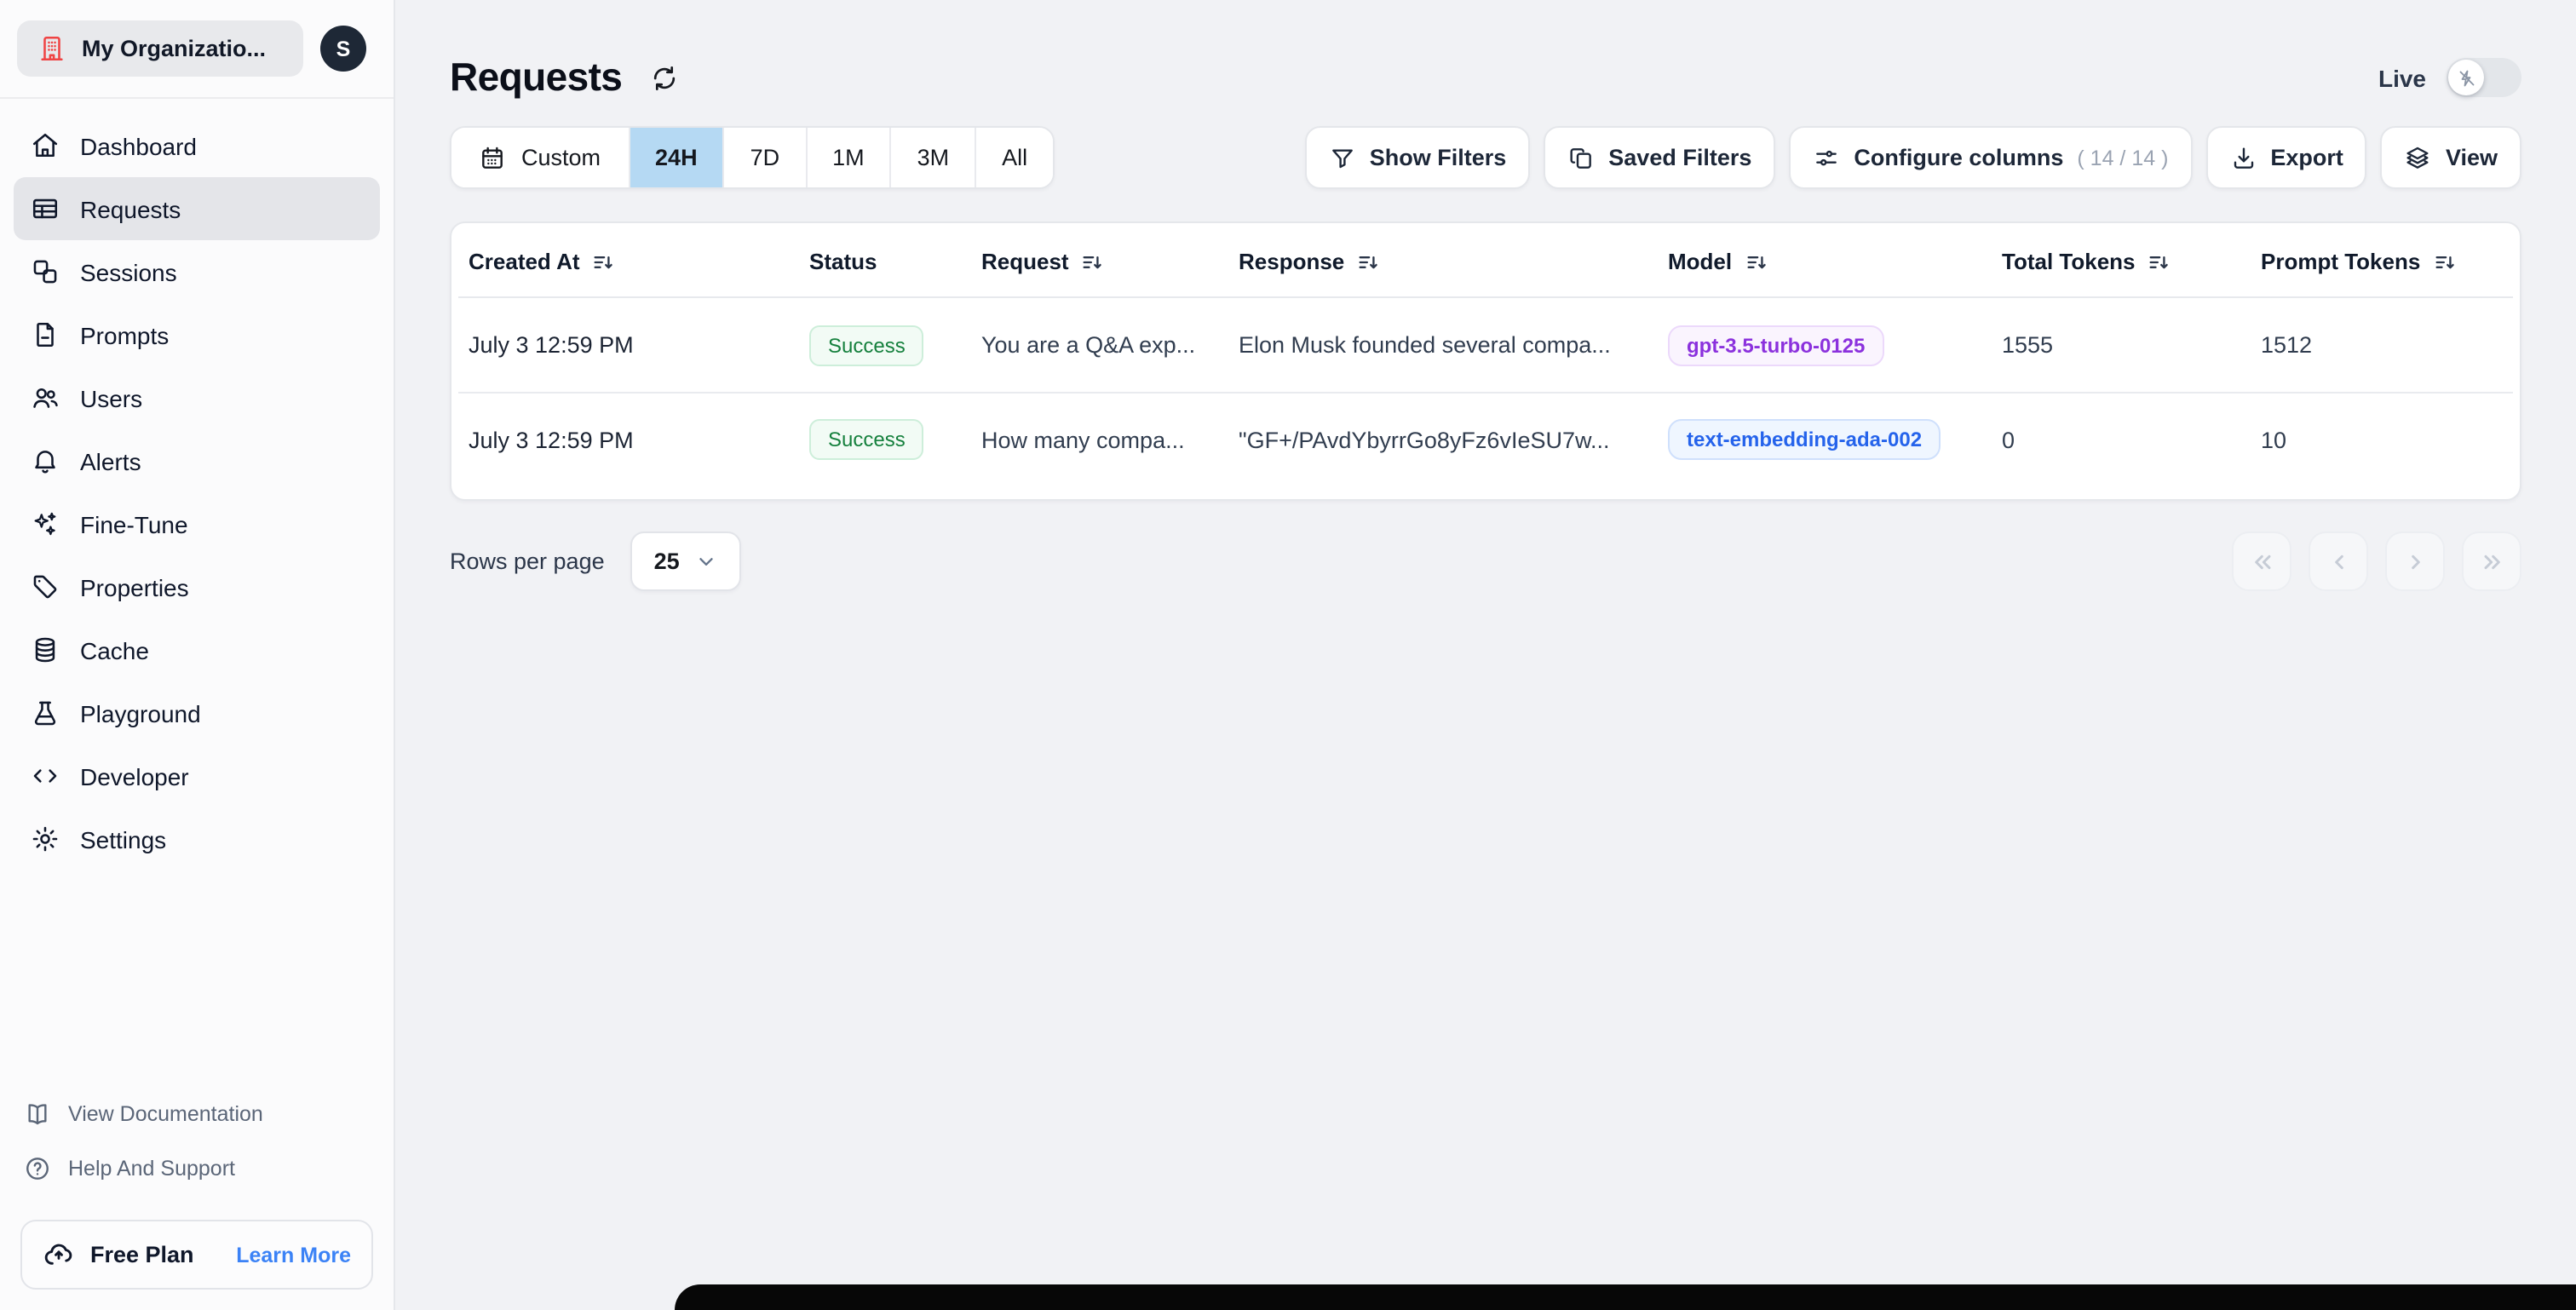 The height and width of the screenshot is (1310, 2576). I want to click on column-header-total-tokens: Total Tokens, so click(2121, 259).